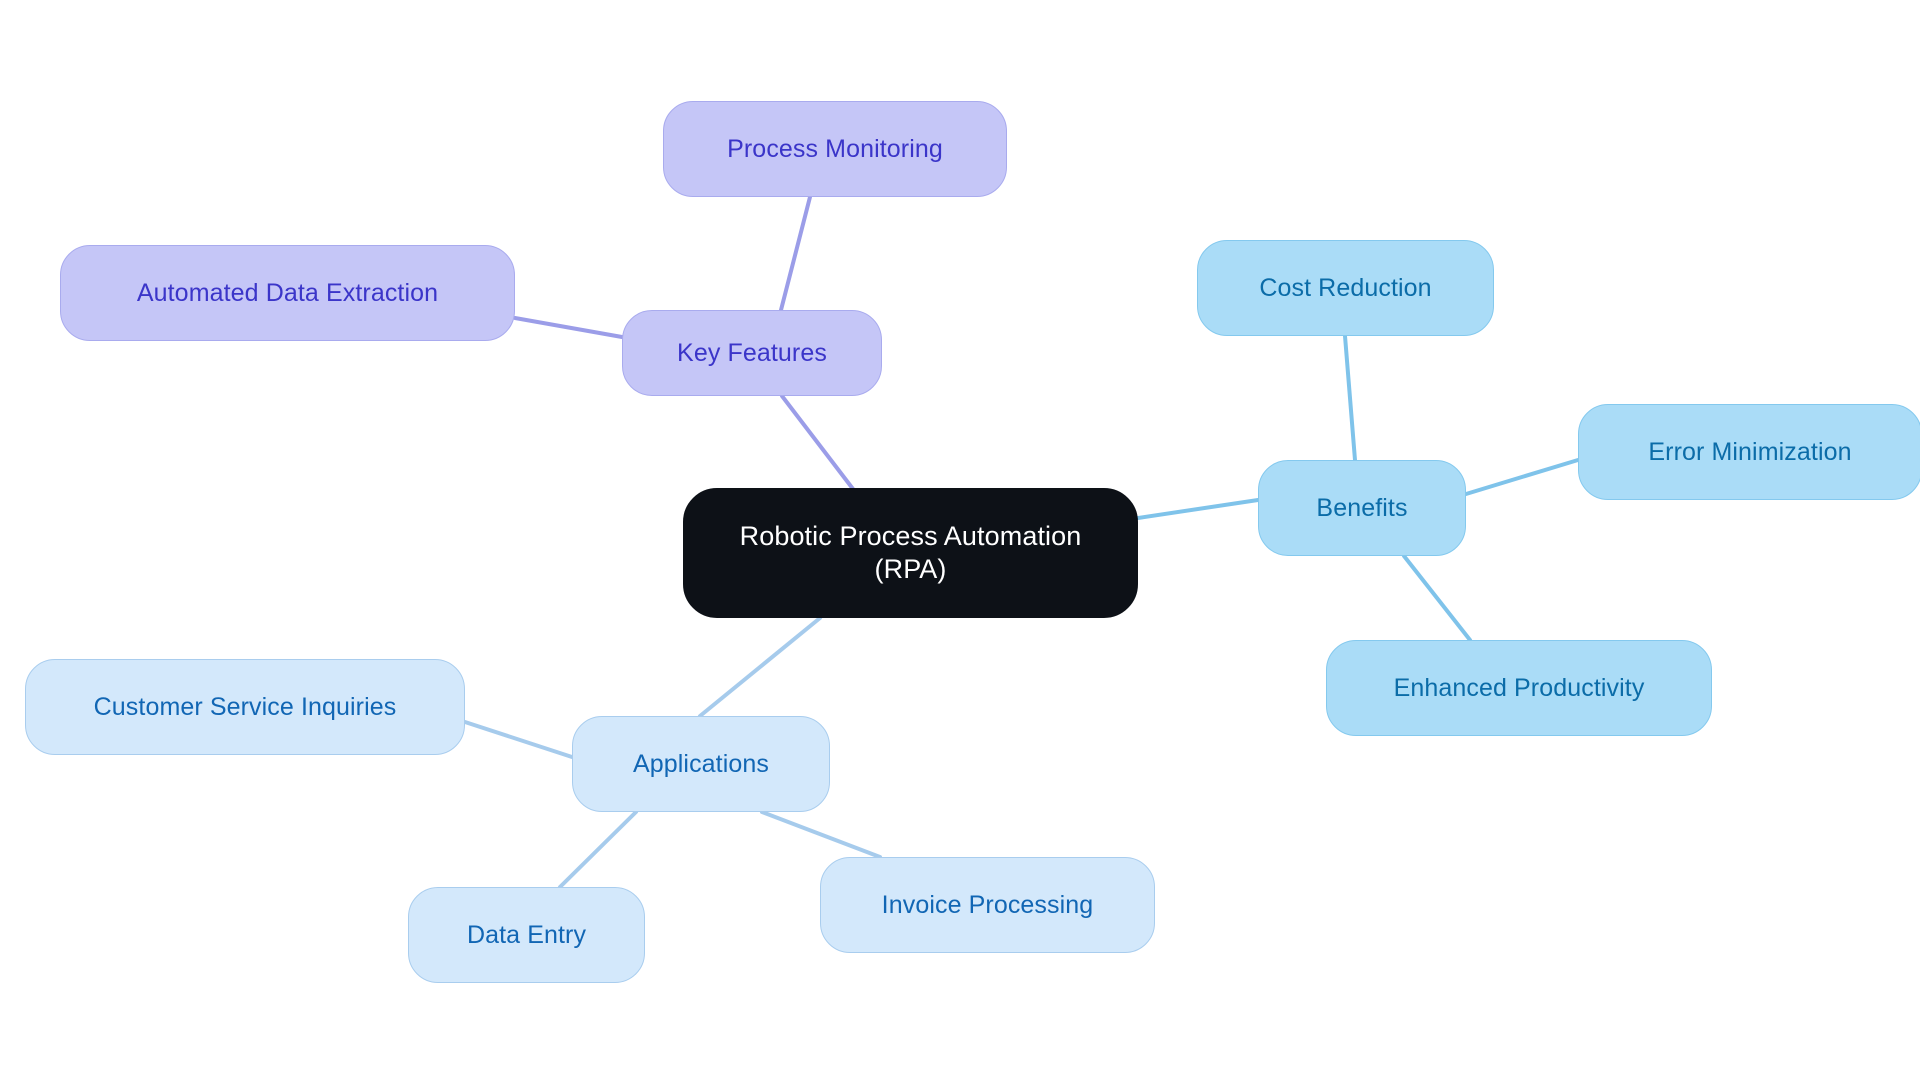 Image resolution: width=1920 pixels, height=1083 pixels. What do you see at coordinates (817, 442) in the screenshot?
I see `edge-root-to-key-features` at bounding box center [817, 442].